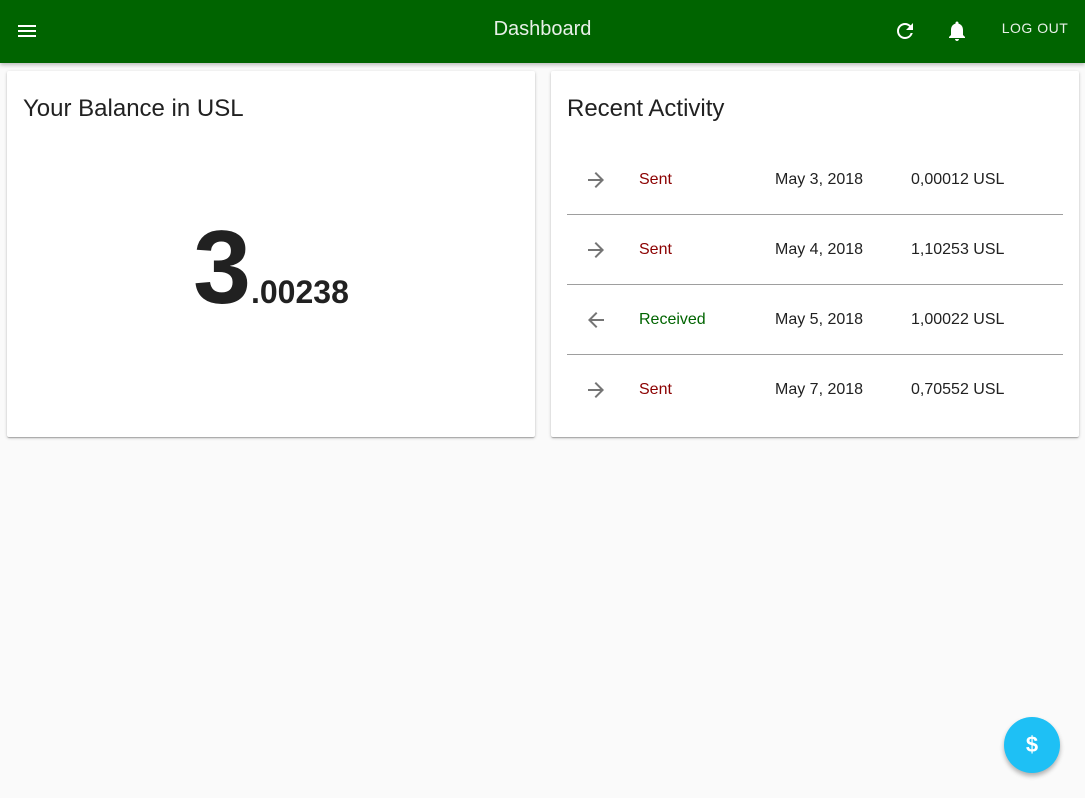  Describe the element at coordinates (672, 319) in the screenshot. I see `activity-type: Received` at that location.